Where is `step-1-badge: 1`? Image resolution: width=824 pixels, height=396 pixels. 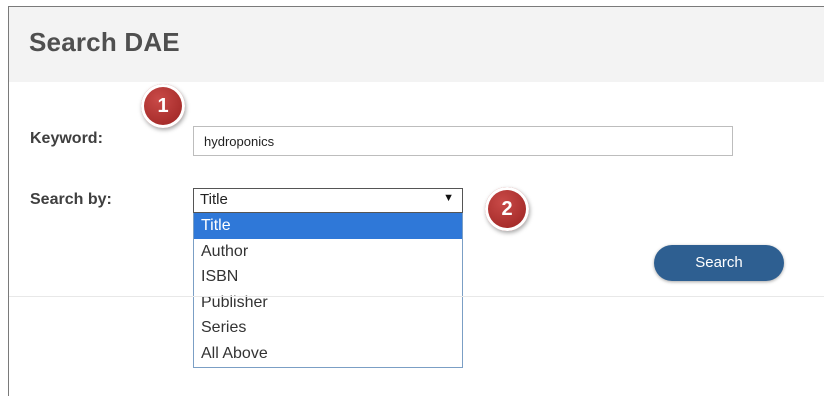
step-1-badge: 1 is located at coordinates (163, 106).